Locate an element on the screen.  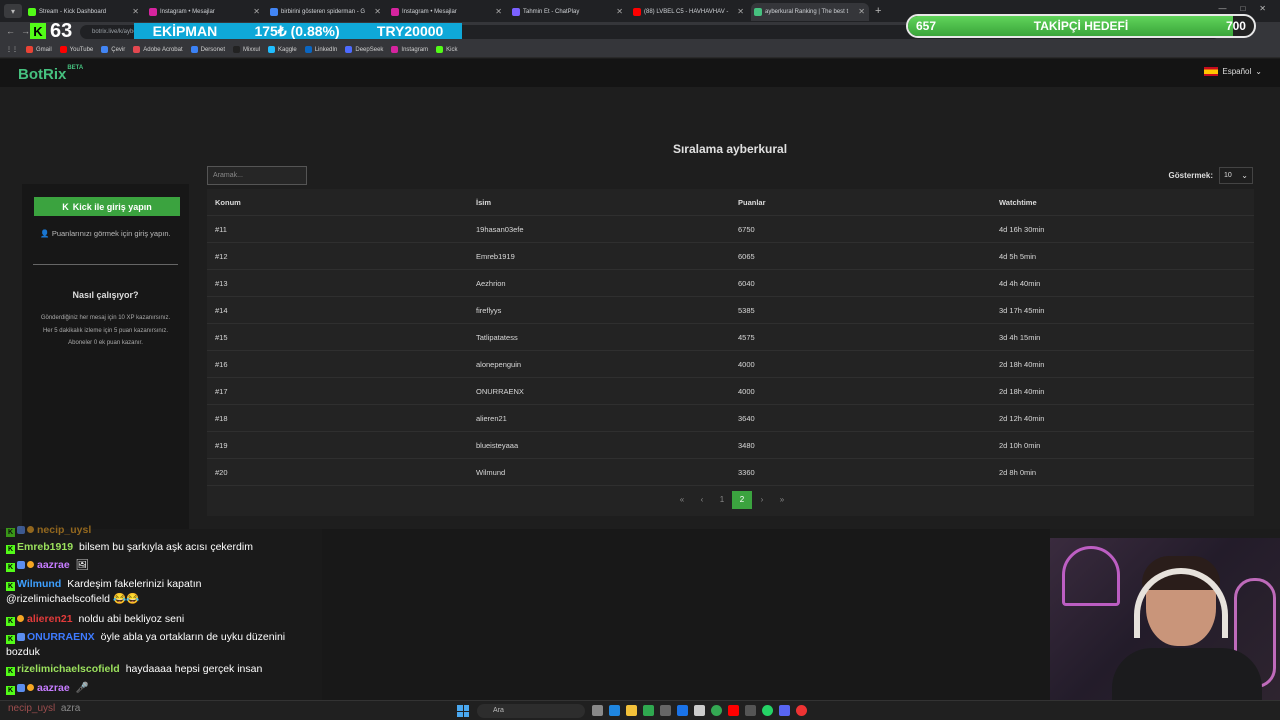
pagination-button: « is located at coordinates (682, 500).